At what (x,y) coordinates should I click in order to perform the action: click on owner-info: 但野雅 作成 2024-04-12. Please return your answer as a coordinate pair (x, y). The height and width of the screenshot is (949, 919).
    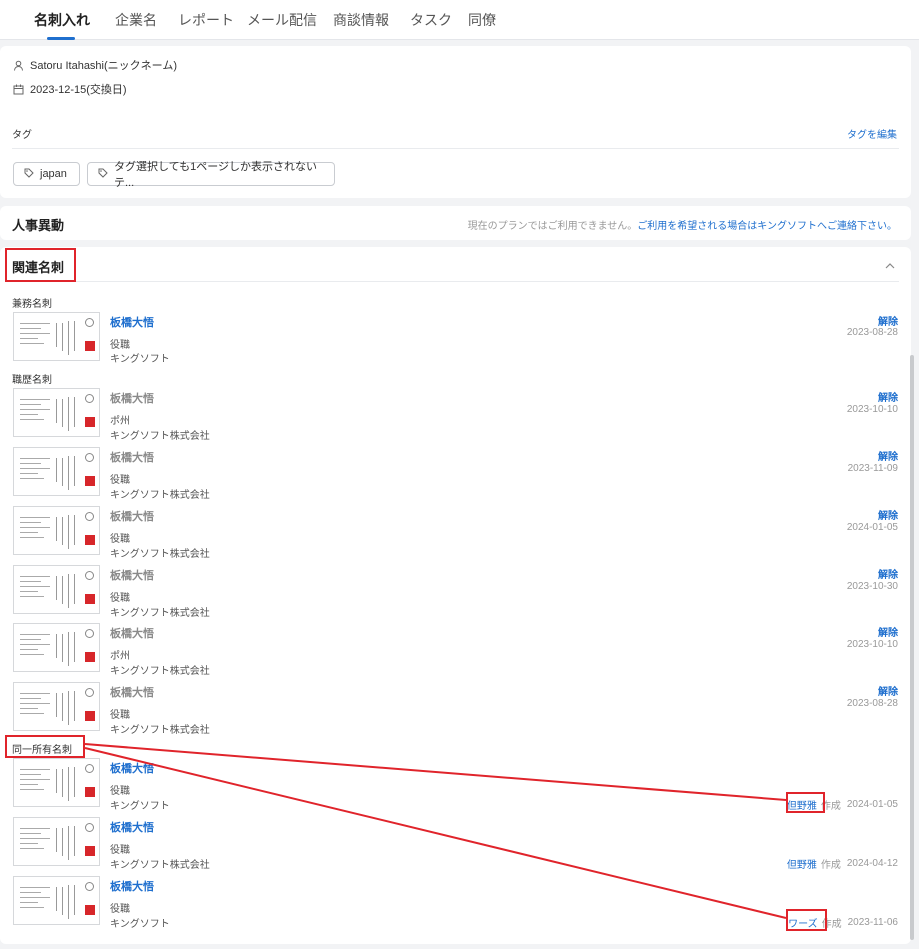
    Looking at the image, I should click on (842, 863).